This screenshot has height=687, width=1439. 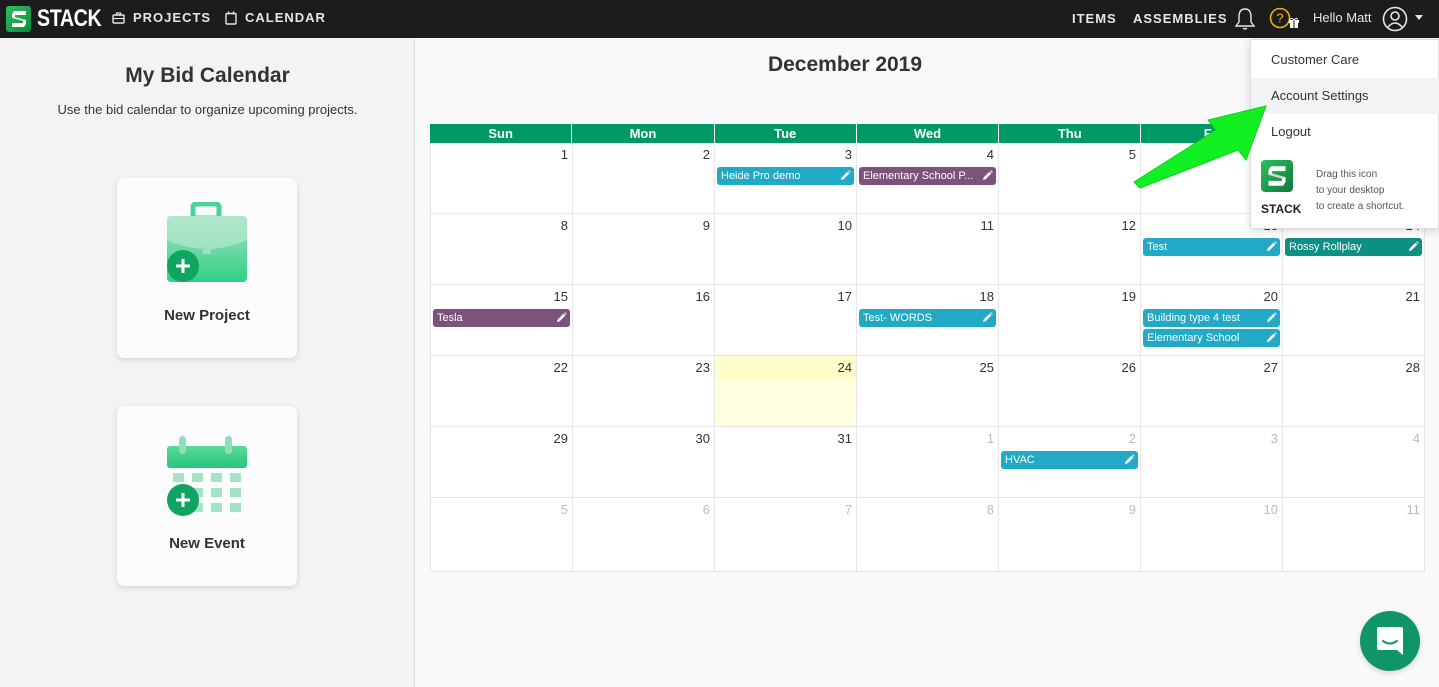 I want to click on calendar-day-cell: 20 Building type 4 test Elementary School, so click(x=1212, y=320).